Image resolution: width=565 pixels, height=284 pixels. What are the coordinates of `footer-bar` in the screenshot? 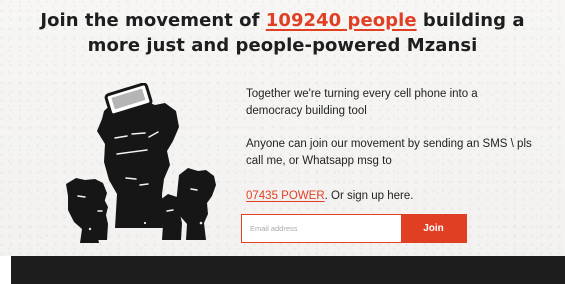 It's located at (282, 270).